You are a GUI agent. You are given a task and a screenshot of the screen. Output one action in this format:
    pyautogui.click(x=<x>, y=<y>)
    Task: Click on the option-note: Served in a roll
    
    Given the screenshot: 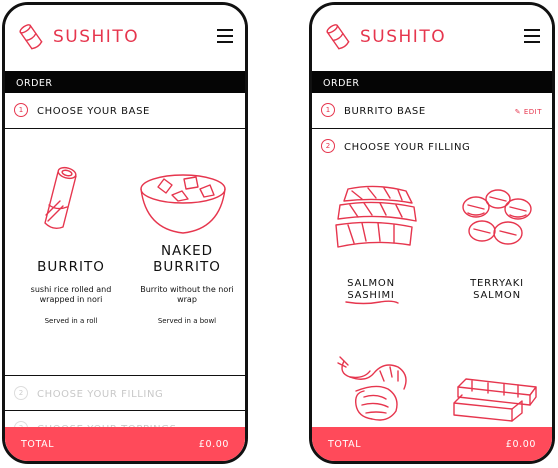 What is the action you would take?
    pyautogui.click(x=71, y=321)
    